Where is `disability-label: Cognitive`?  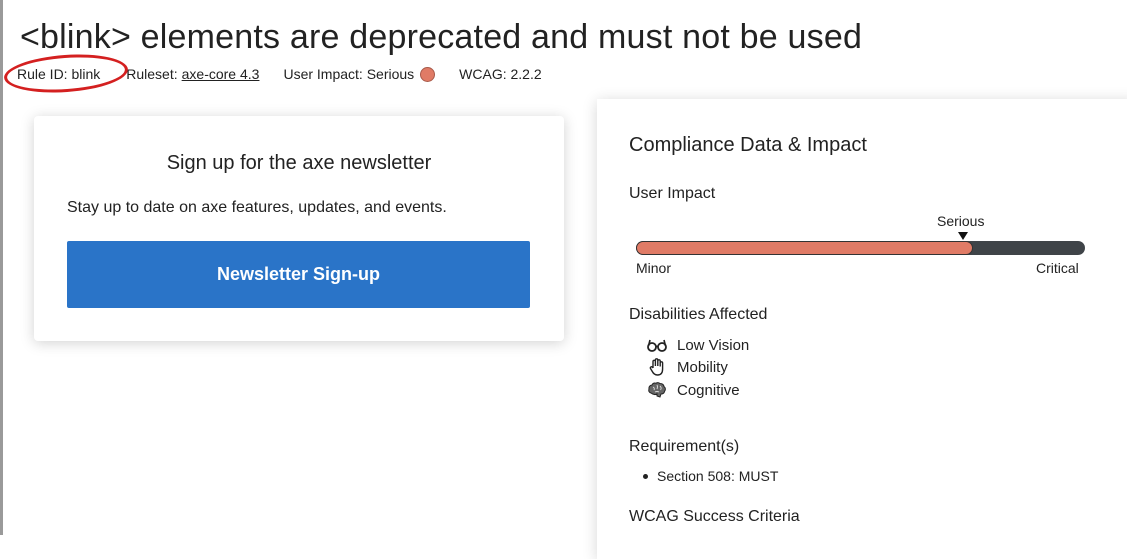 disability-label: Cognitive is located at coordinates (708, 390).